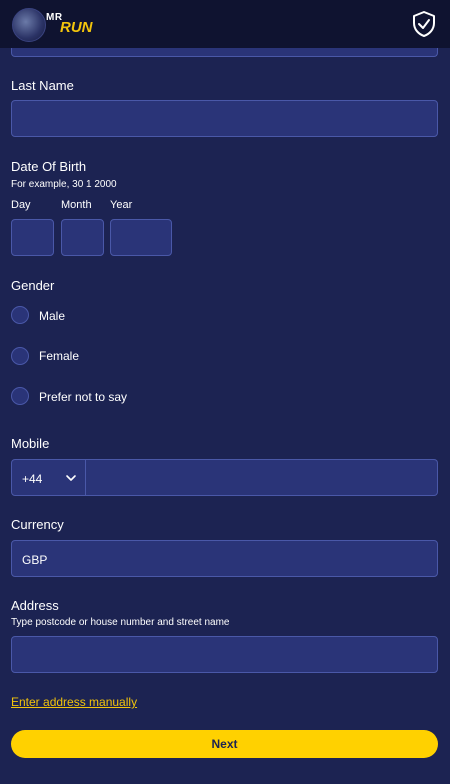  What do you see at coordinates (32, 479) in the screenshot?
I see `country-code-value: +44` at bounding box center [32, 479].